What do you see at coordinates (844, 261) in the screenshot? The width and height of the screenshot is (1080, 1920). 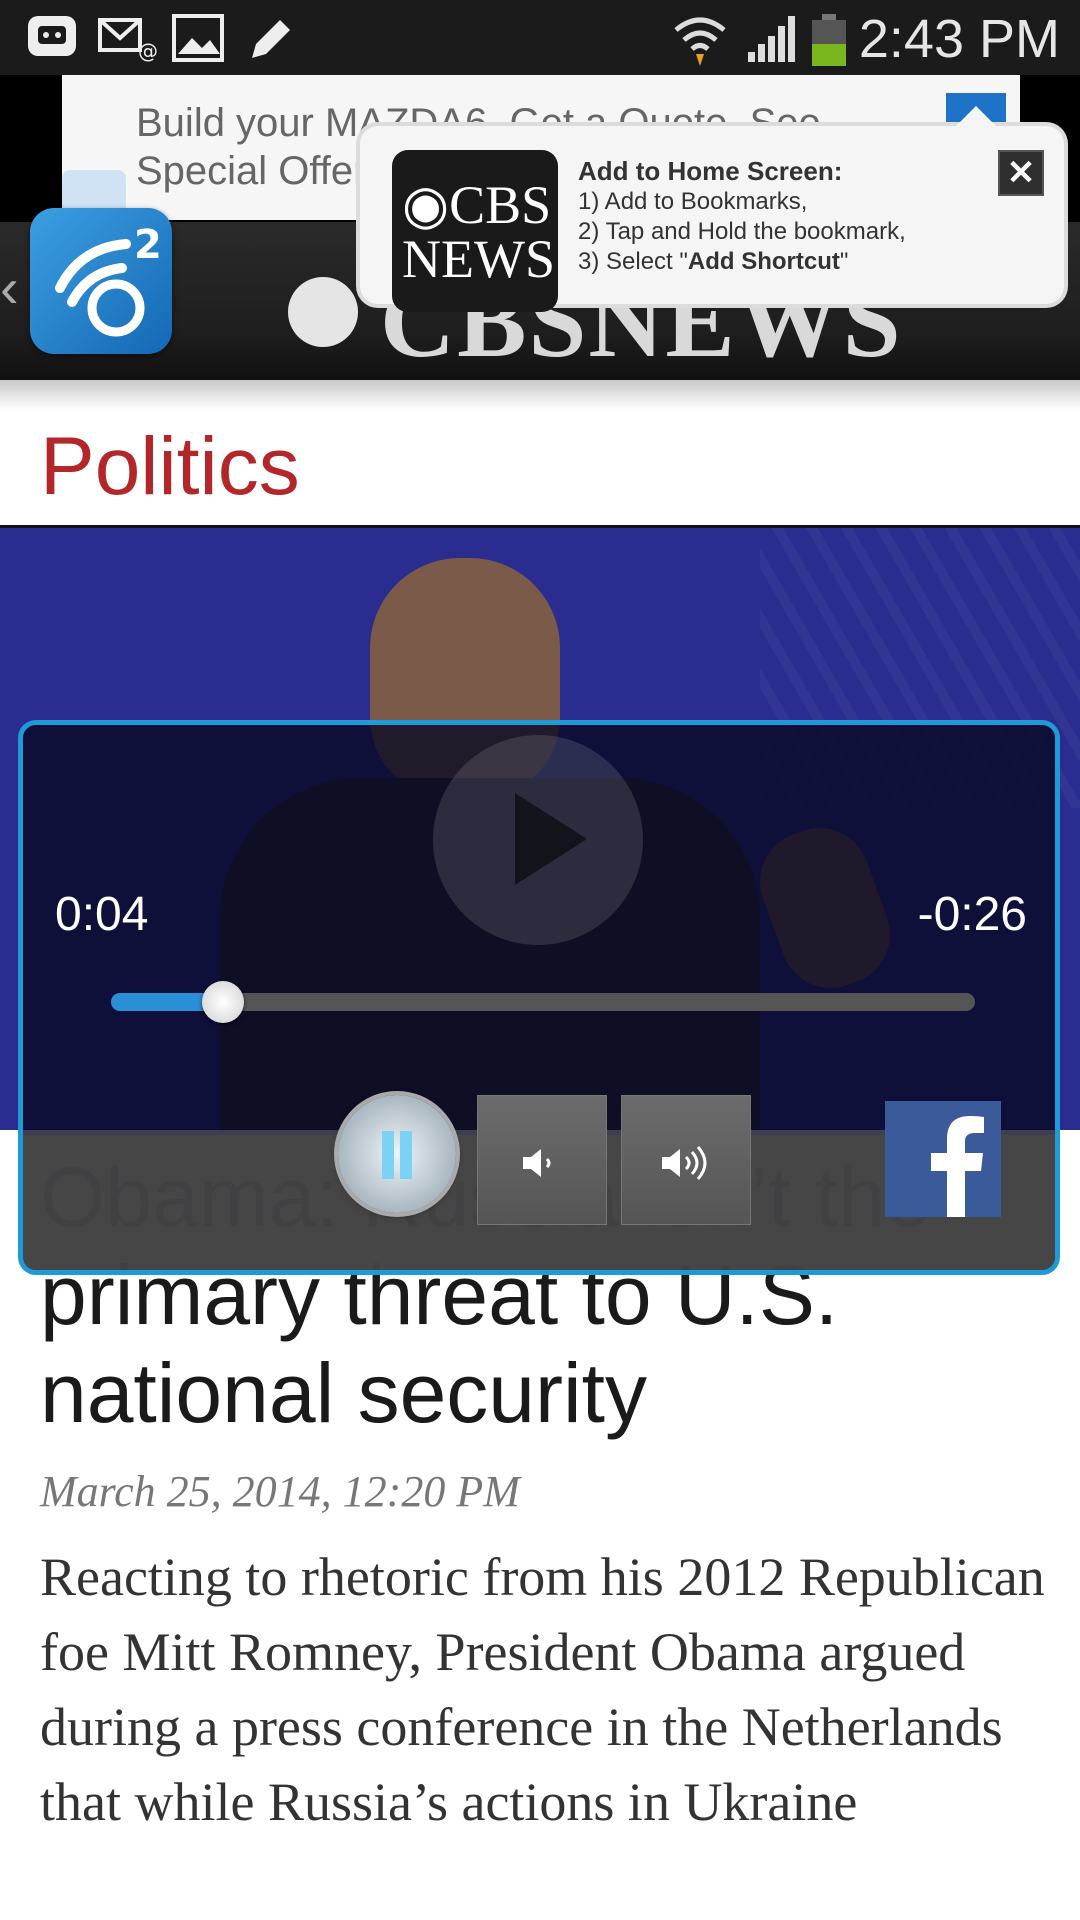 I see `step-3-suffix: "` at bounding box center [844, 261].